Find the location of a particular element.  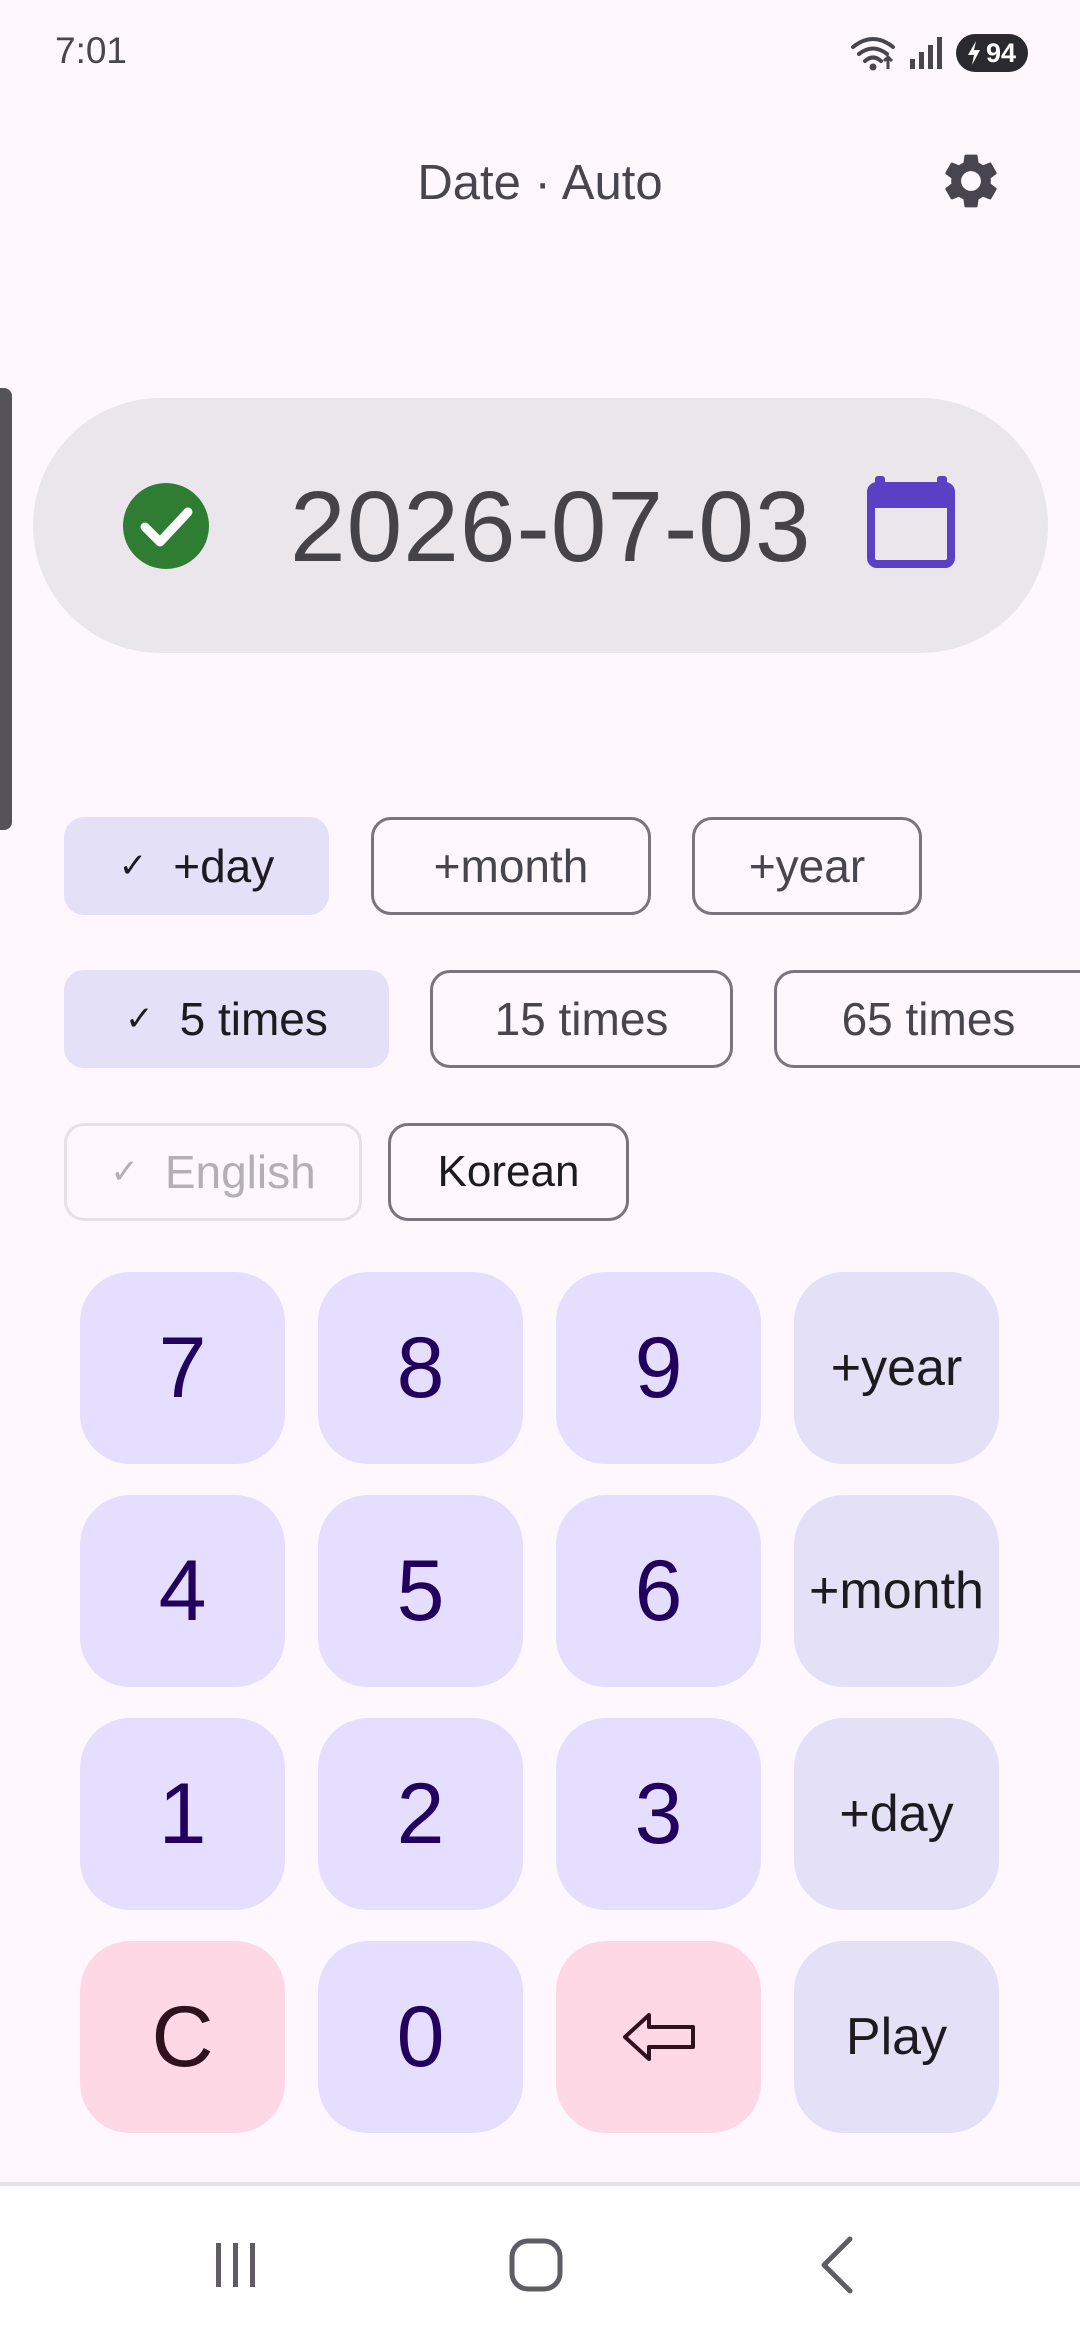

page-title: Date · Auto is located at coordinates (540, 183).